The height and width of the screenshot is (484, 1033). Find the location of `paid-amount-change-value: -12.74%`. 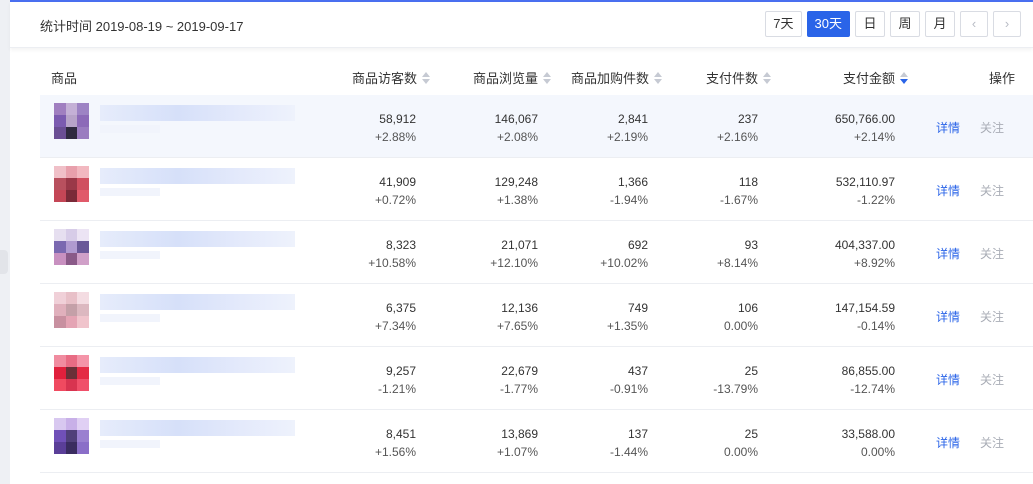

paid-amount-change-value: -12.74% is located at coordinates (872, 389).